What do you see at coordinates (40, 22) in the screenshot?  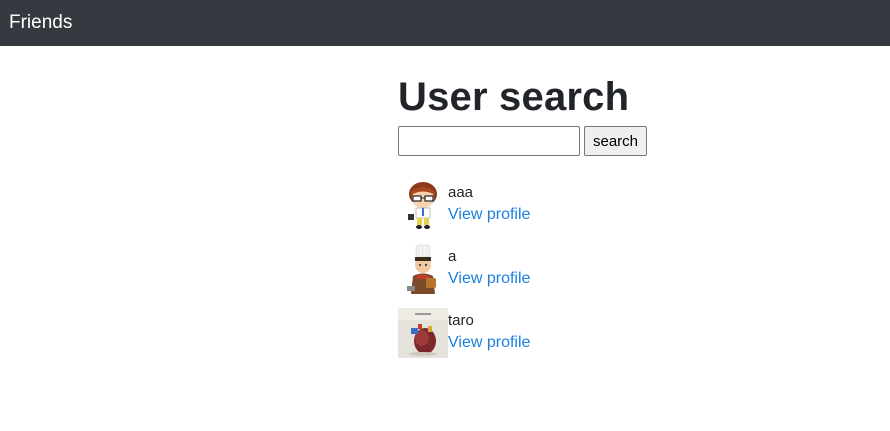 I see `navbar-brand: Friends` at bounding box center [40, 22].